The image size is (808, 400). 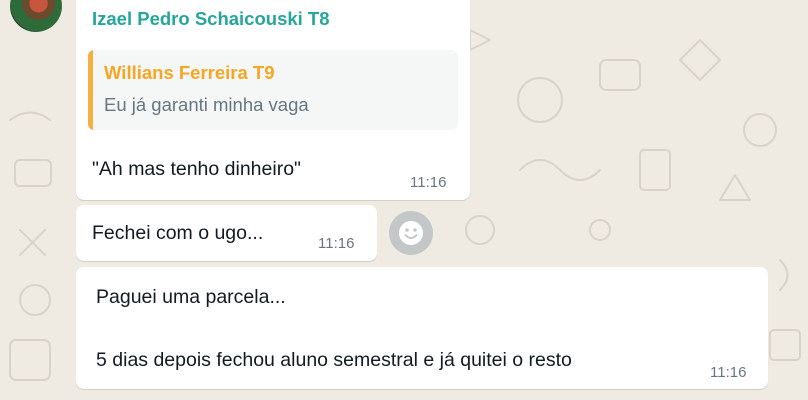 I want to click on reaction-button, so click(x=411, y=233).